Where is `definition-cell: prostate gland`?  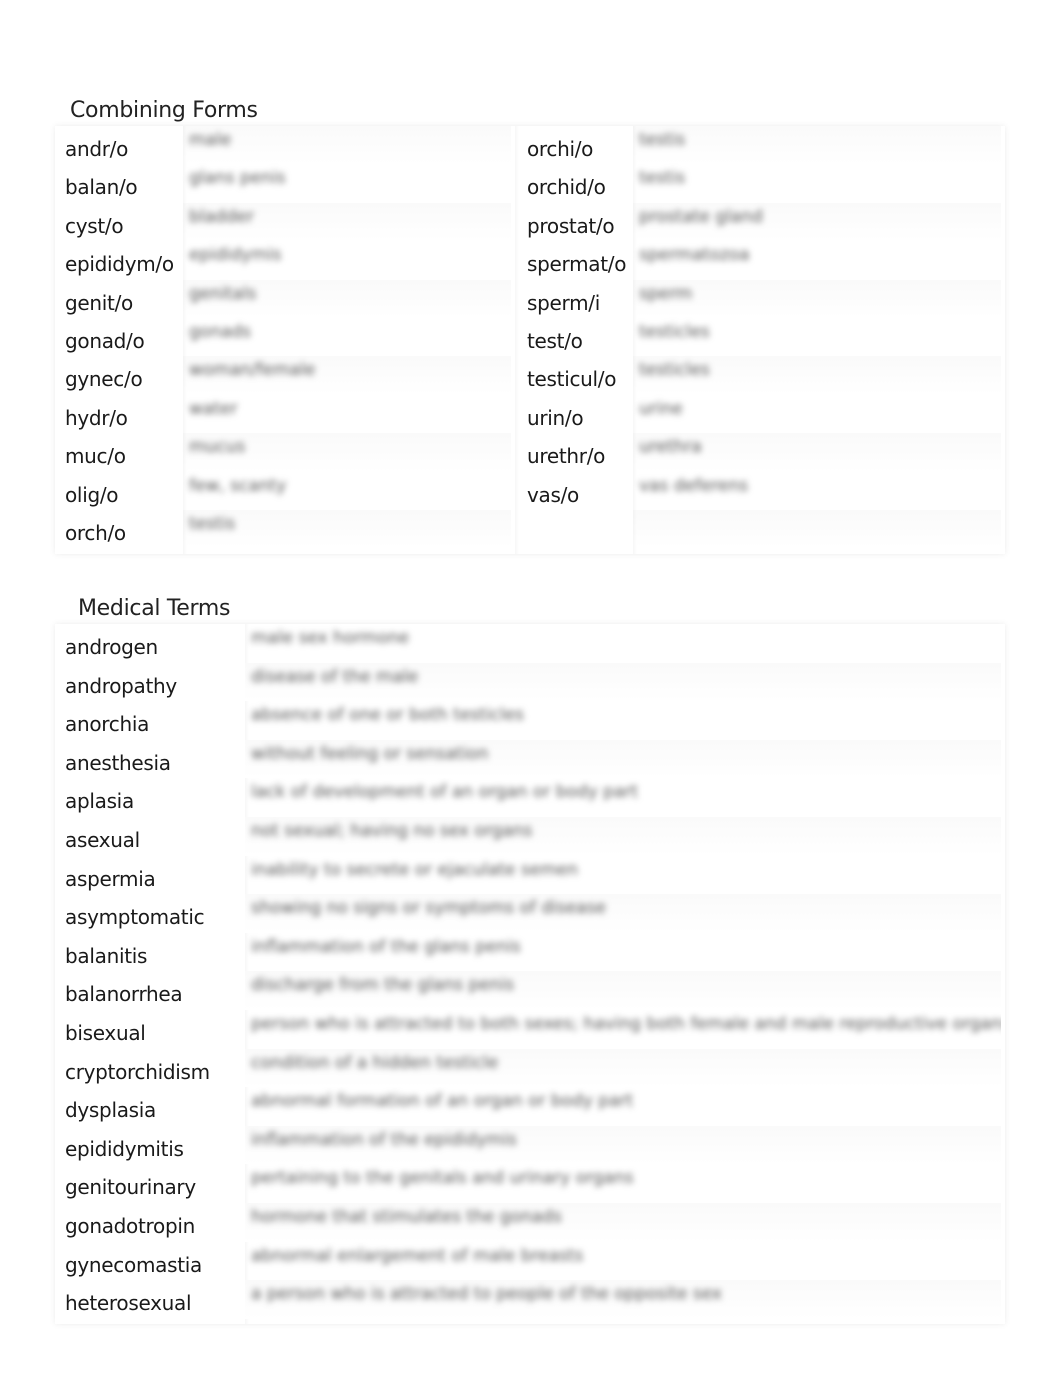
definition-cell: prostate gland is located at coordinates (817, 222).